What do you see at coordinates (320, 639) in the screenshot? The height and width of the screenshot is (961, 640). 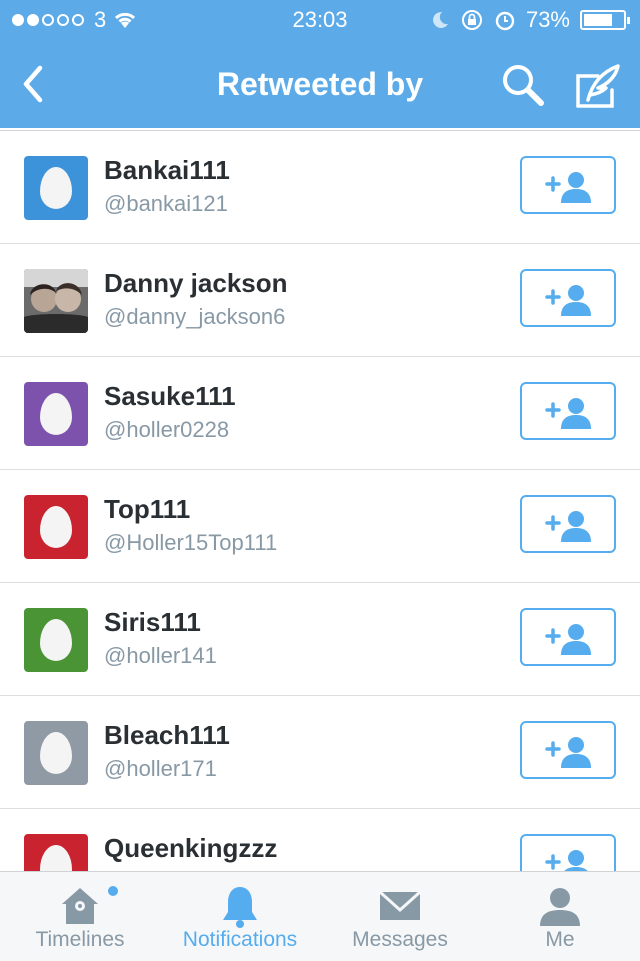 I see `list-item: Siris111 @holler141` at bounding box center [320, 639].